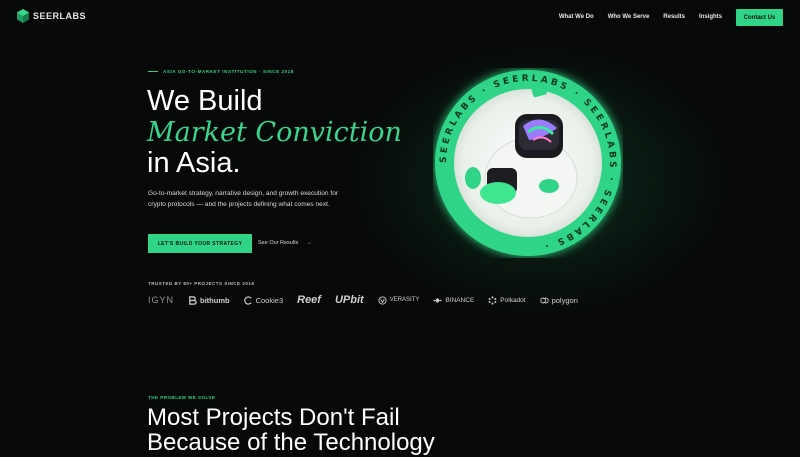  I want to click on hero-title: We Build Market Conviction in Asia., so click(274, 132).